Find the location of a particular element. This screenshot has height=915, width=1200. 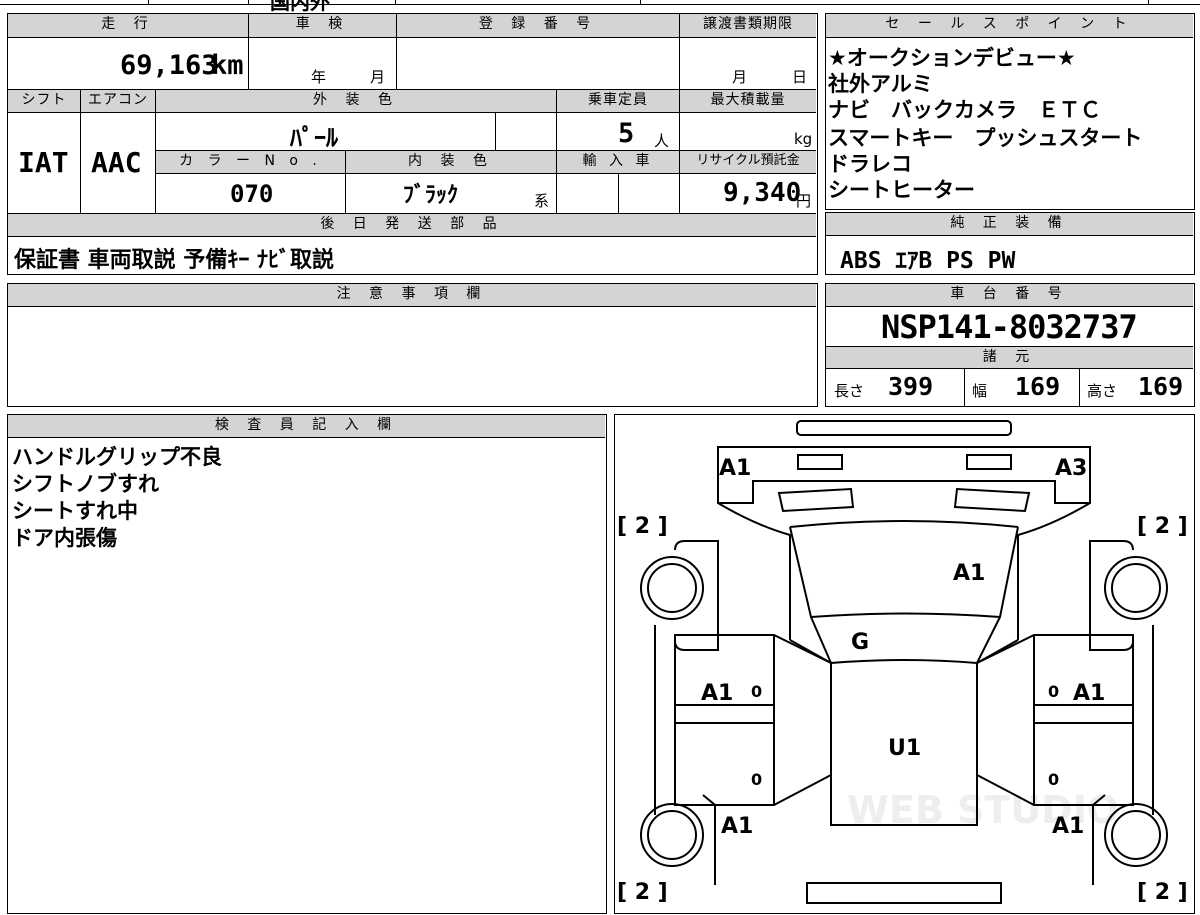

import-car-header: 輸 入 車 is located at coordinates (618, 162).